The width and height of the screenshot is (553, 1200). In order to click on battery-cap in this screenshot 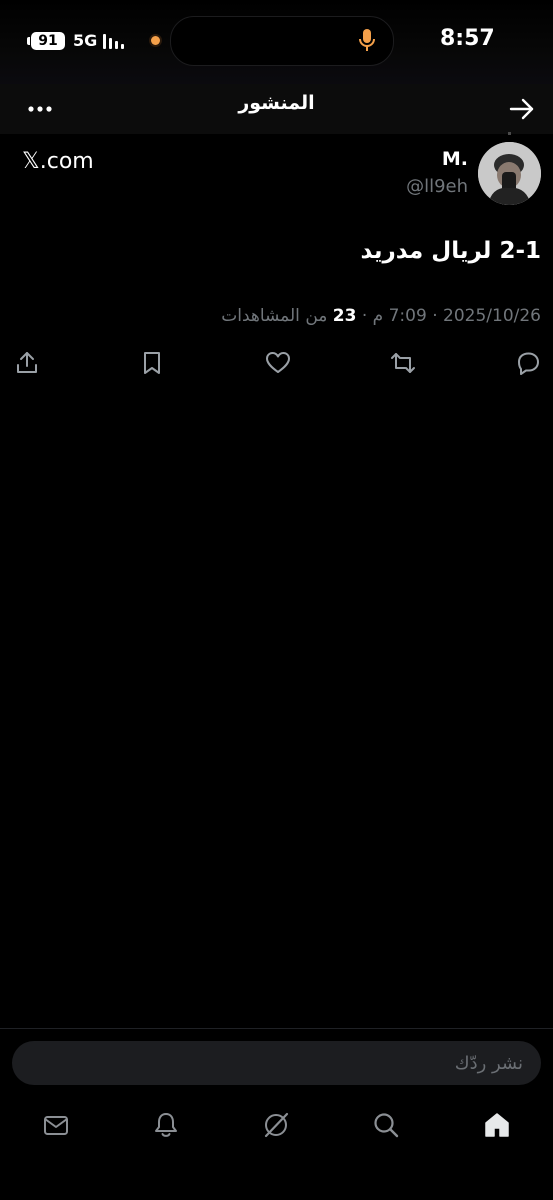, I will do `click(28, 41)`.